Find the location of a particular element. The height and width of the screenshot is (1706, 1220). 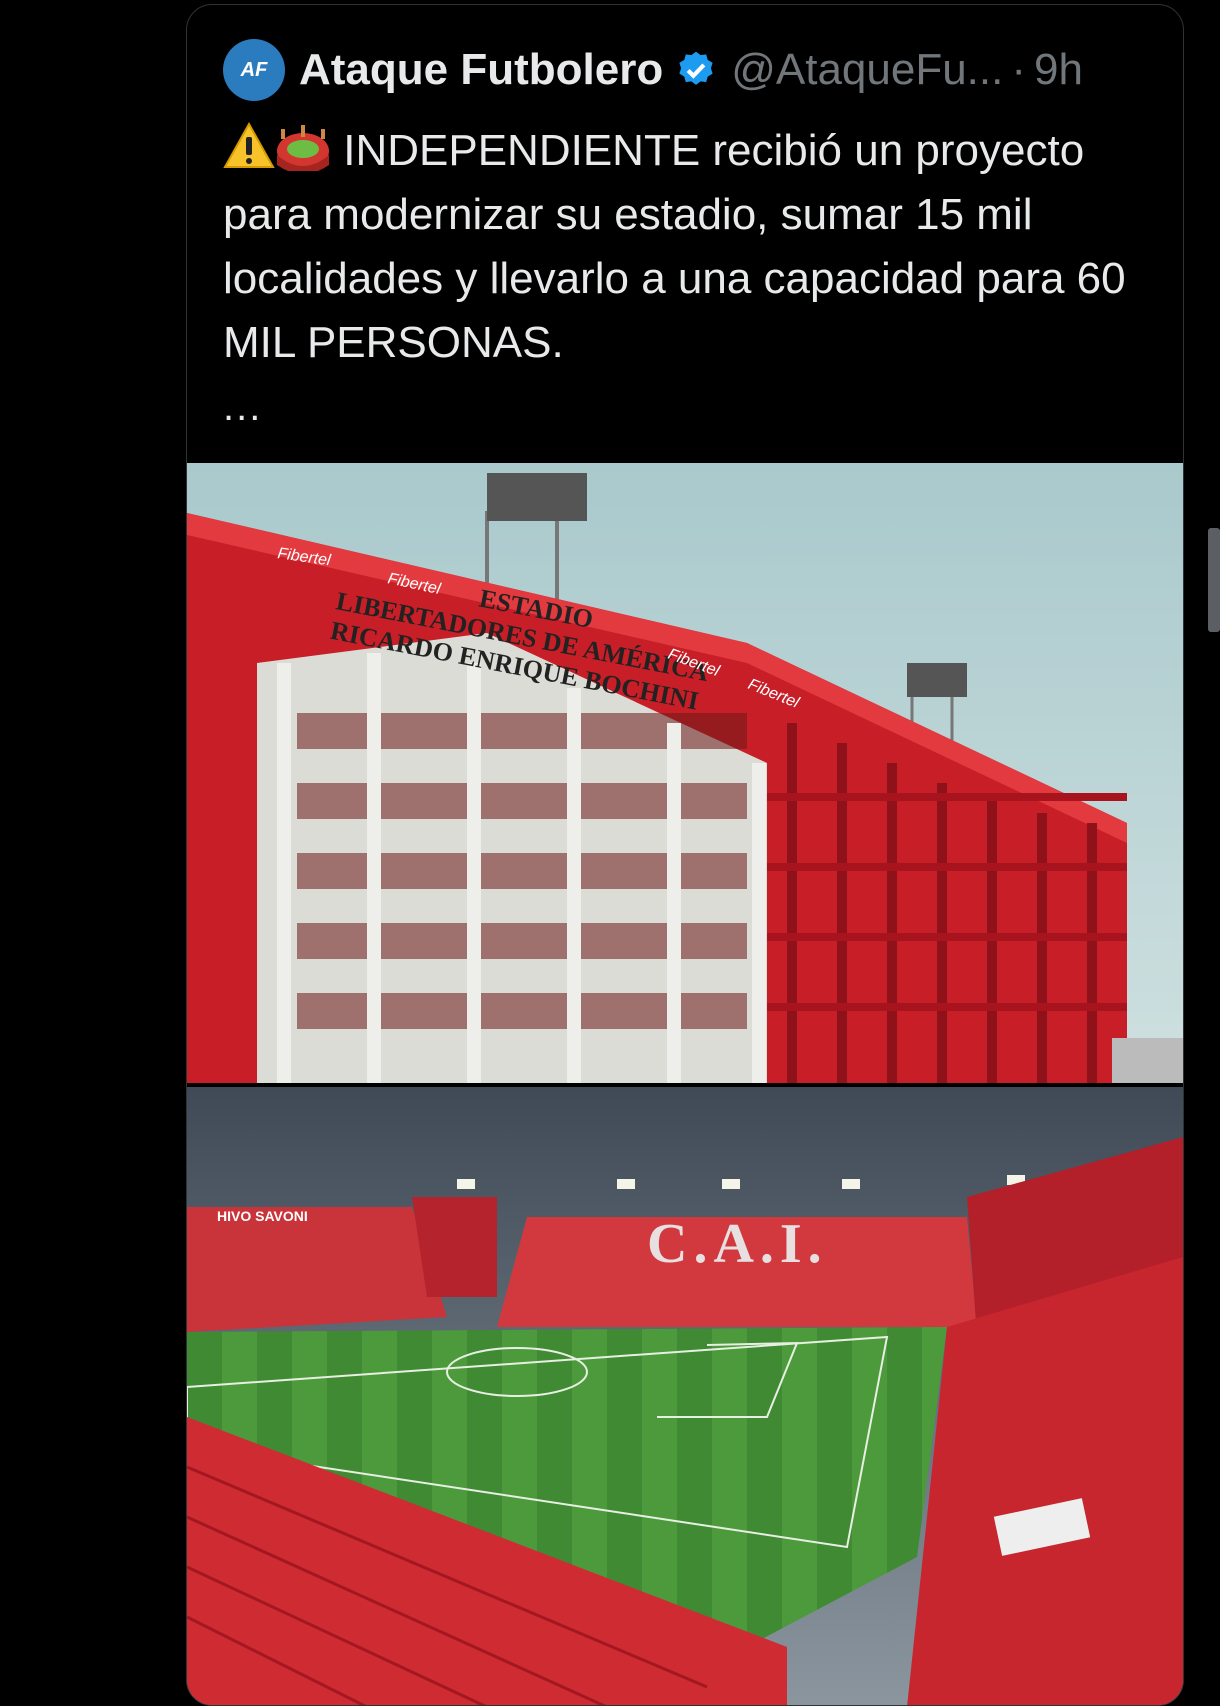

stand-cai-text: C.A.I. is located at coordinates (737, 1244).